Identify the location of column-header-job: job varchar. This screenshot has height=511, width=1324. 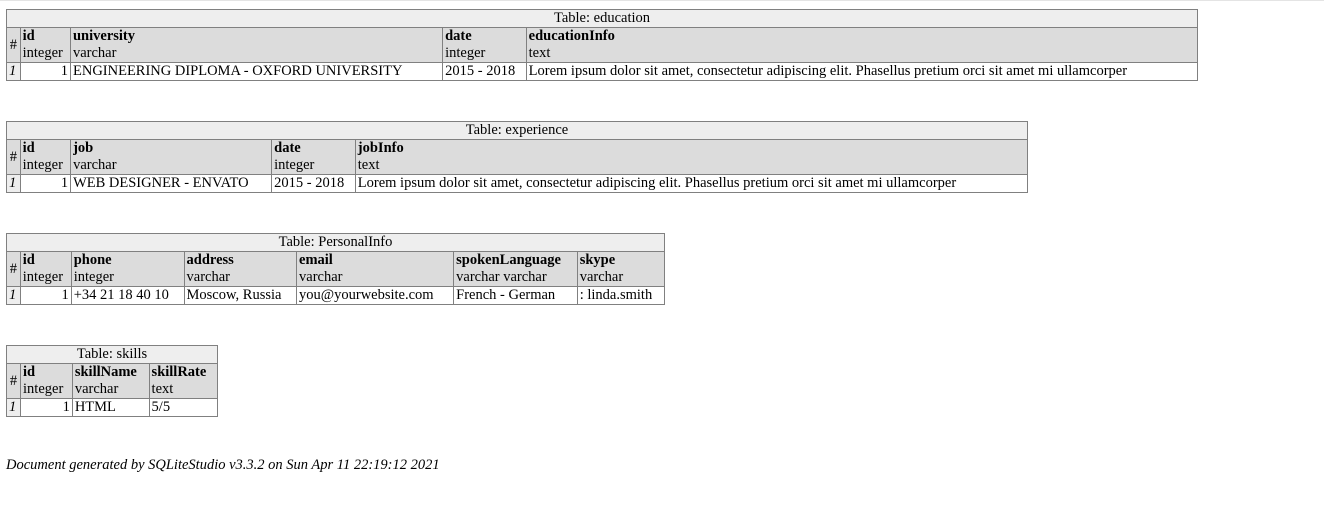
(171, 157).